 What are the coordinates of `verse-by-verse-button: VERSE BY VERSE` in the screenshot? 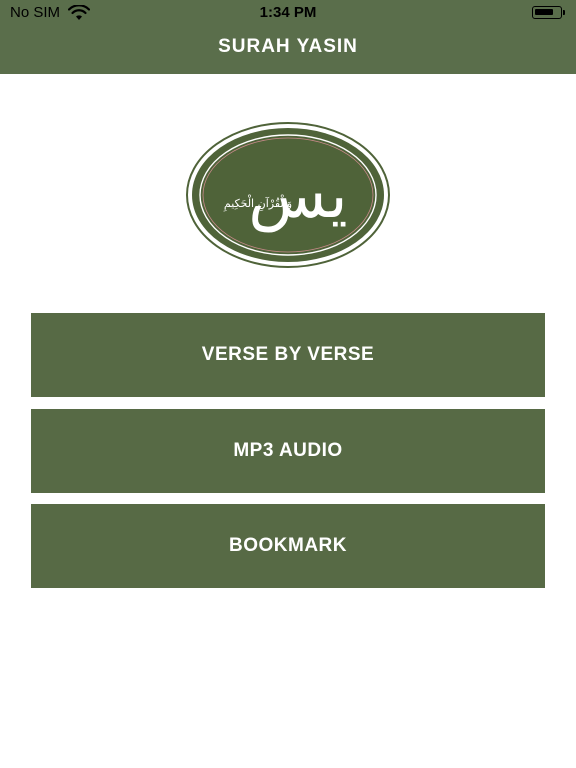 It's located at (288, 355).